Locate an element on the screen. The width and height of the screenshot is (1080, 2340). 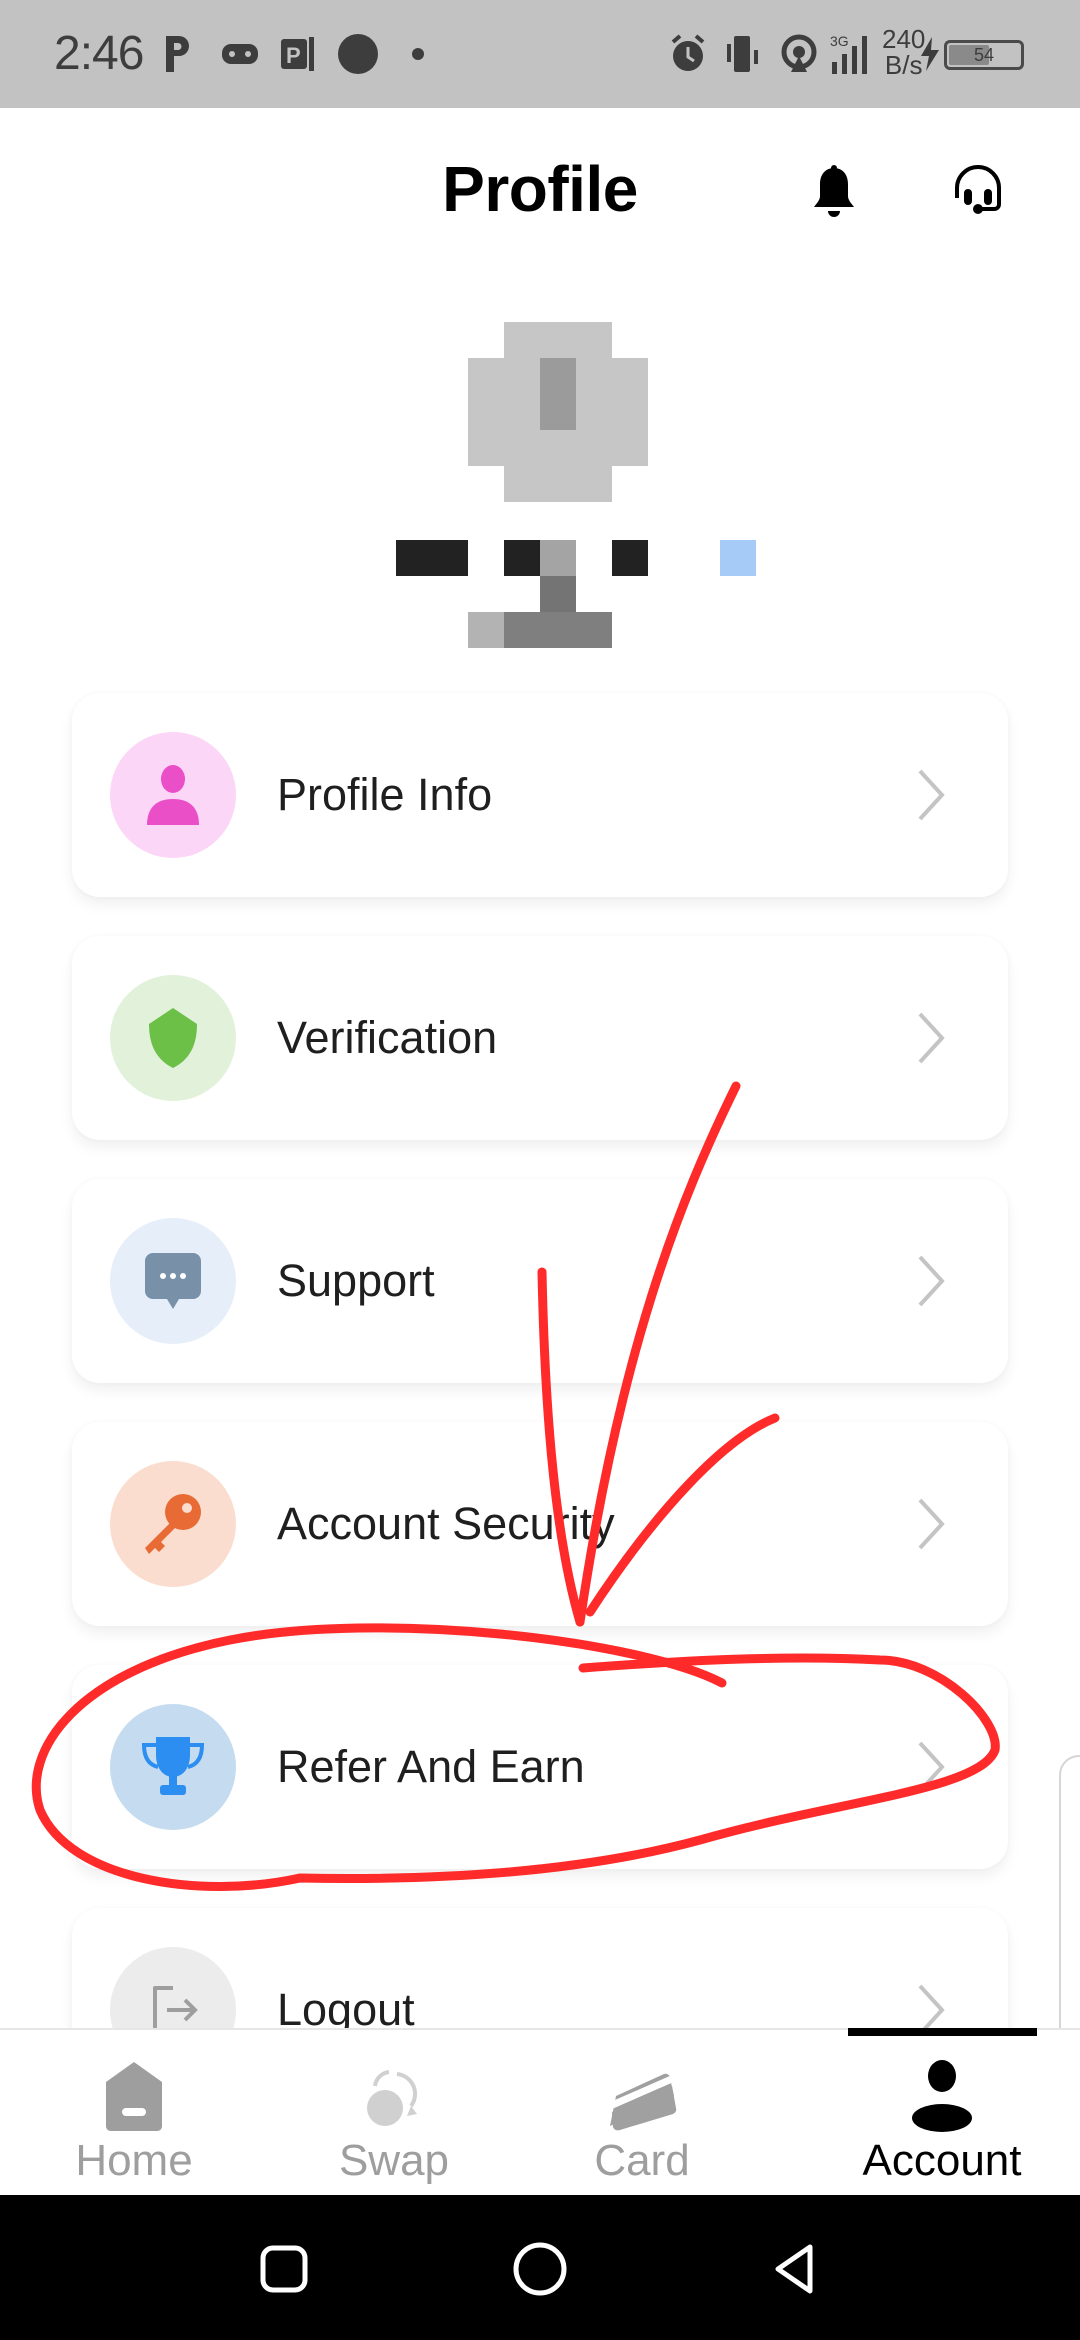
headset-icon is located at coordinates (978, 189).